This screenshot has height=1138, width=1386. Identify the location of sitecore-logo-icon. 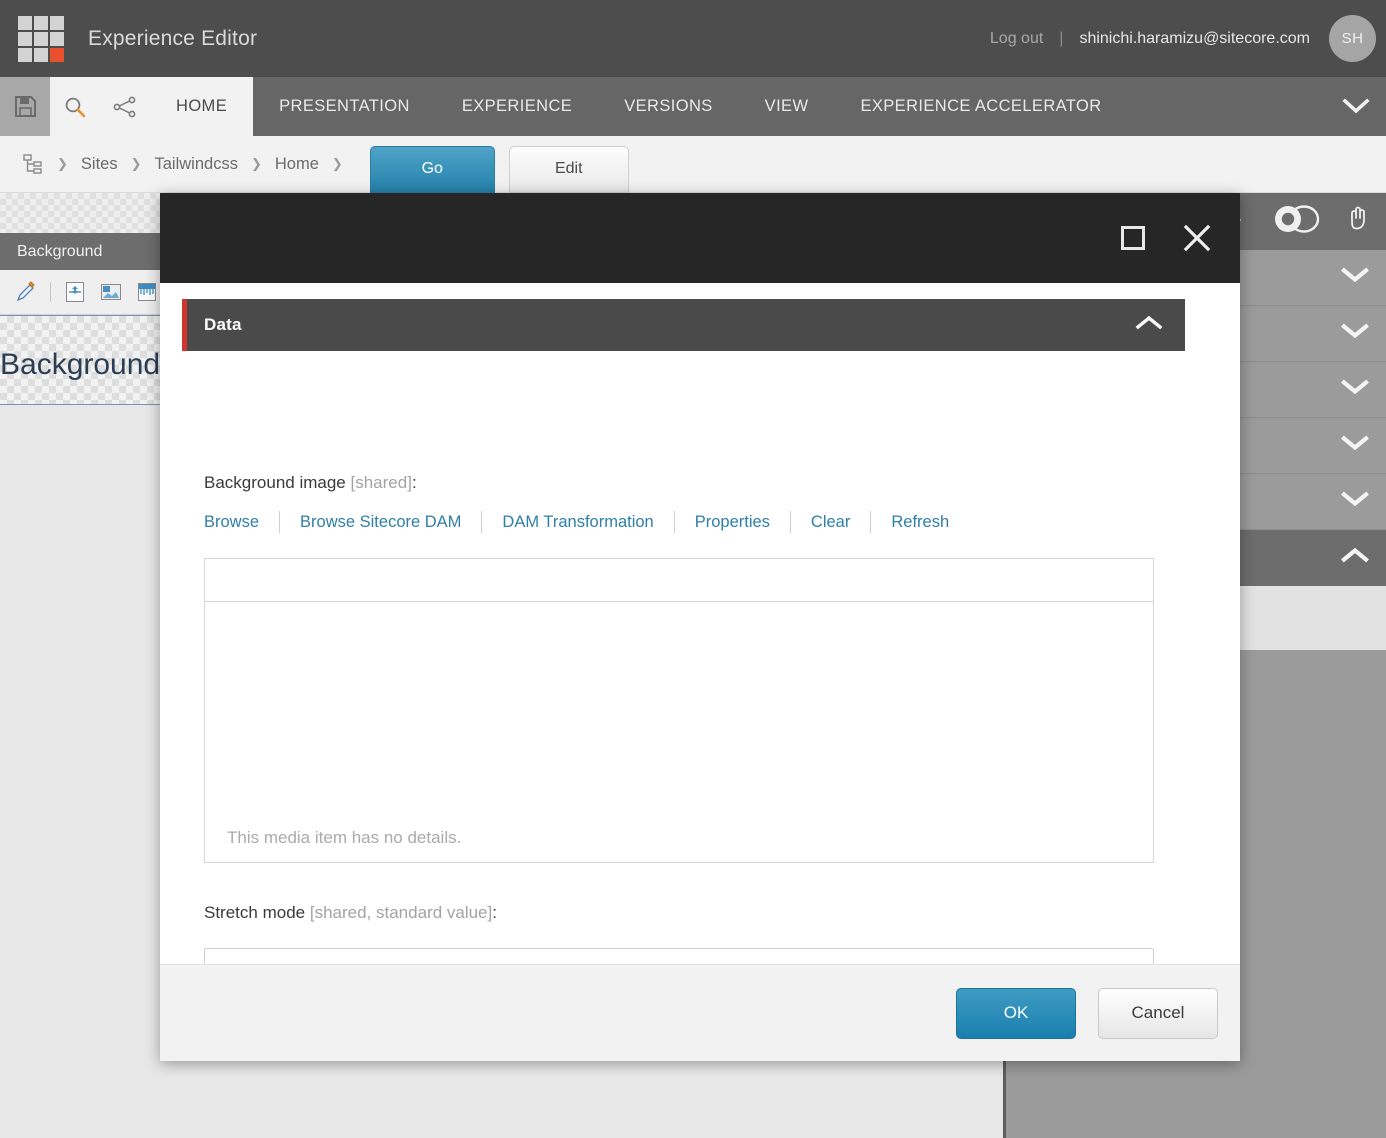
(41, 38).